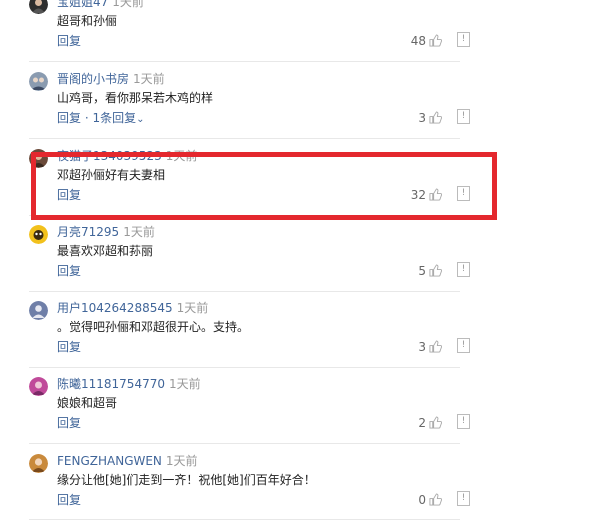 The height and width of the screenshot is (530, 598). Describe the element at coordinates (110, 118) in the screenshot. I see `replies-count: · 1条回复` at that location.